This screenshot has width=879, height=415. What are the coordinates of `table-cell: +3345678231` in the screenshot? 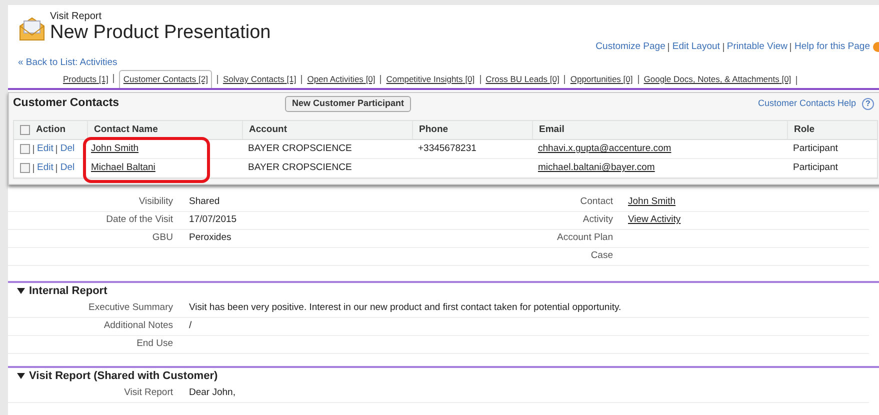 It's located at (447, 148).